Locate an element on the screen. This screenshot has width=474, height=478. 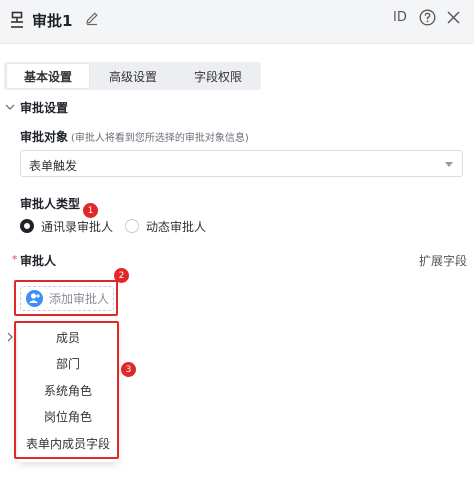
approval-target-hint: (审批人将看到您所选择的审批对象信息) is located at coordinates (160, 138).